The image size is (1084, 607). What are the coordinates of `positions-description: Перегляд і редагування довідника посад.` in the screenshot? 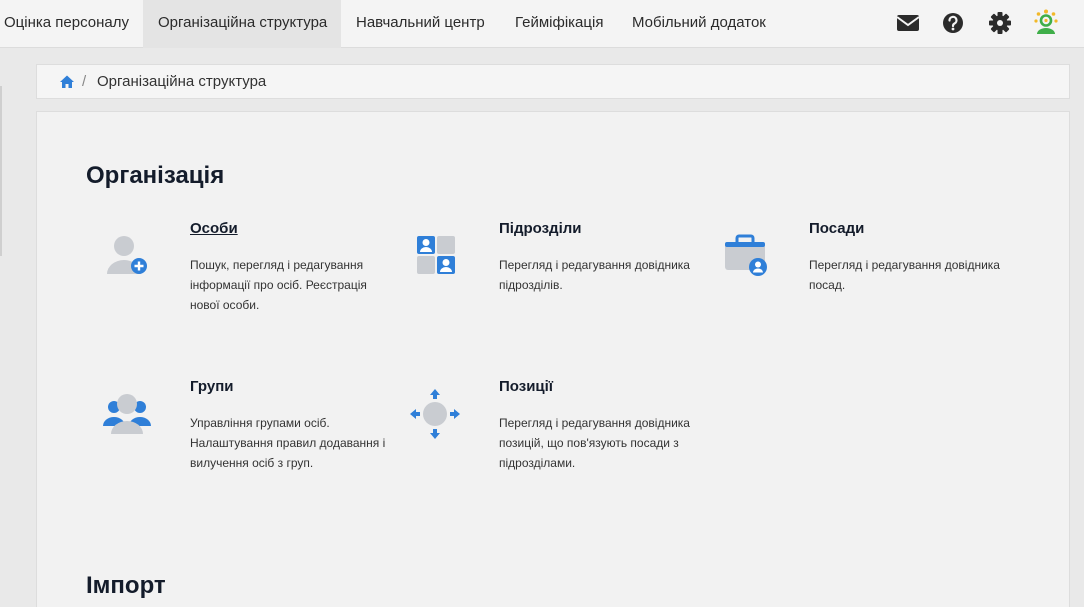 It's located at (904, 275).